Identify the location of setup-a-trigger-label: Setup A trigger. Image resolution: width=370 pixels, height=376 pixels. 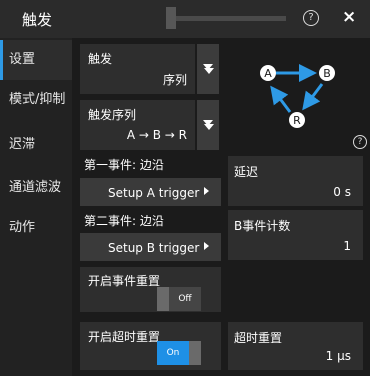
(154, 193).